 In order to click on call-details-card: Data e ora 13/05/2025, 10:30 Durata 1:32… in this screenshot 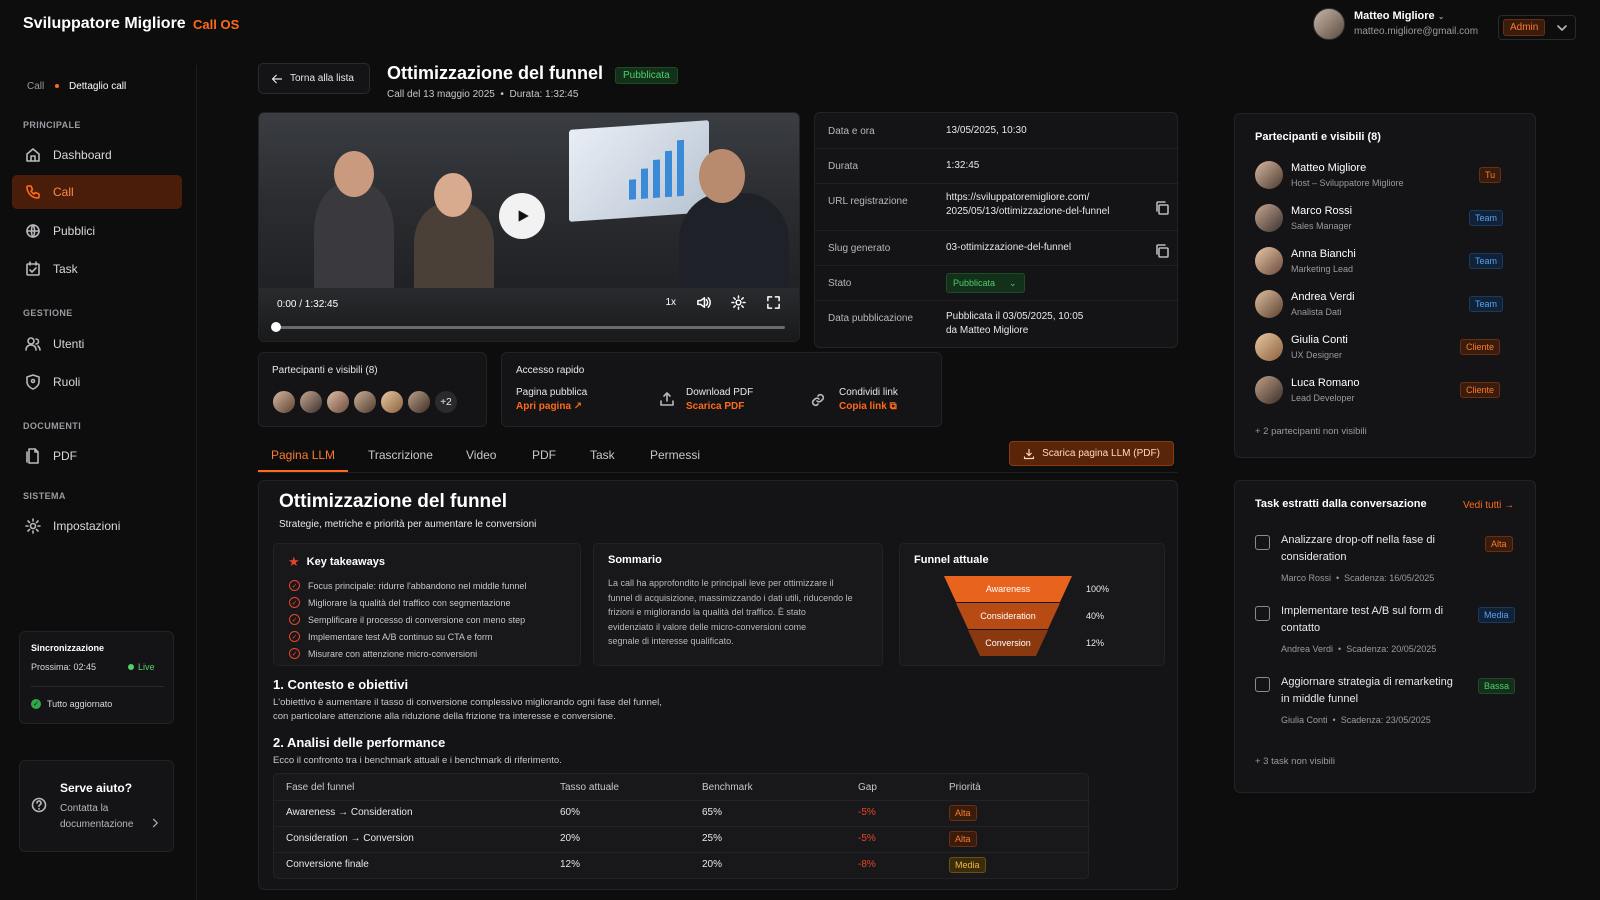, I will do `click(996, 230)`.